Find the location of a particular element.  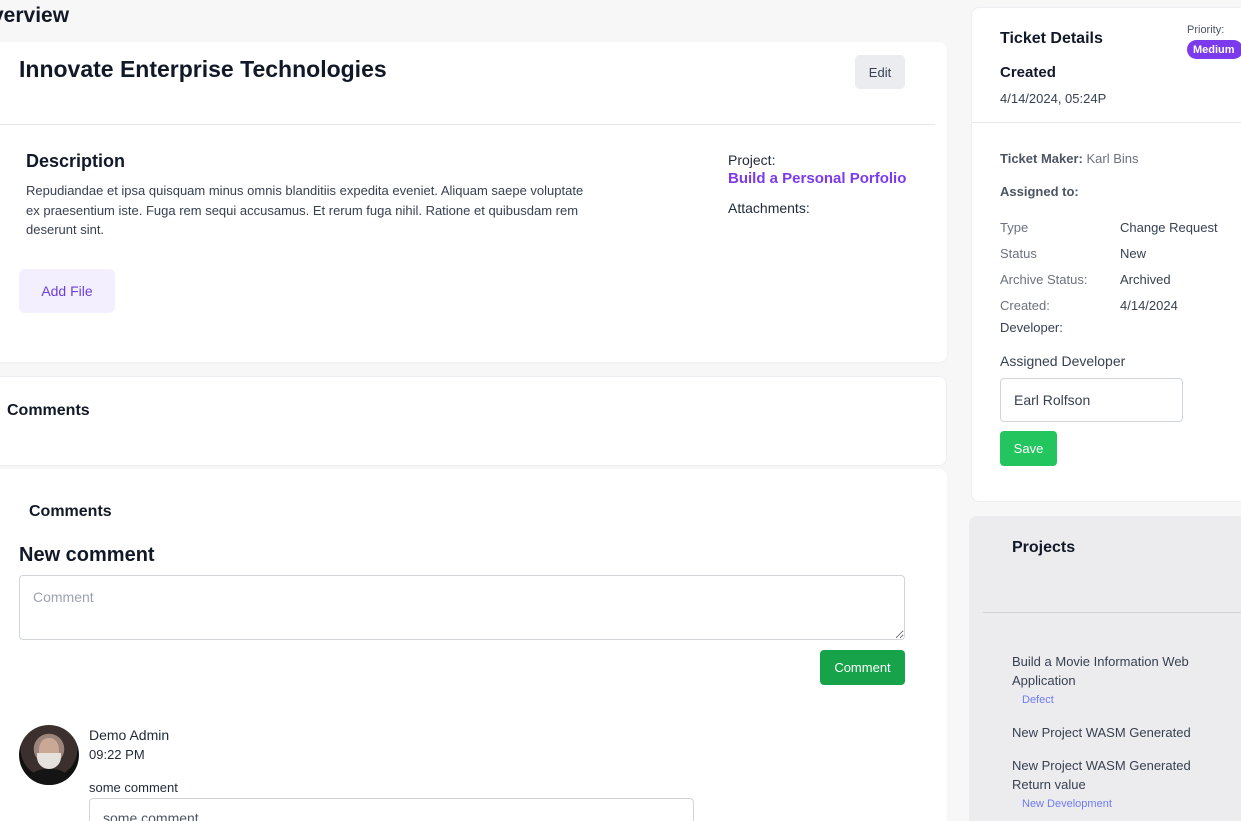

add-file-button: Add File is located at coordinates (67, 291).